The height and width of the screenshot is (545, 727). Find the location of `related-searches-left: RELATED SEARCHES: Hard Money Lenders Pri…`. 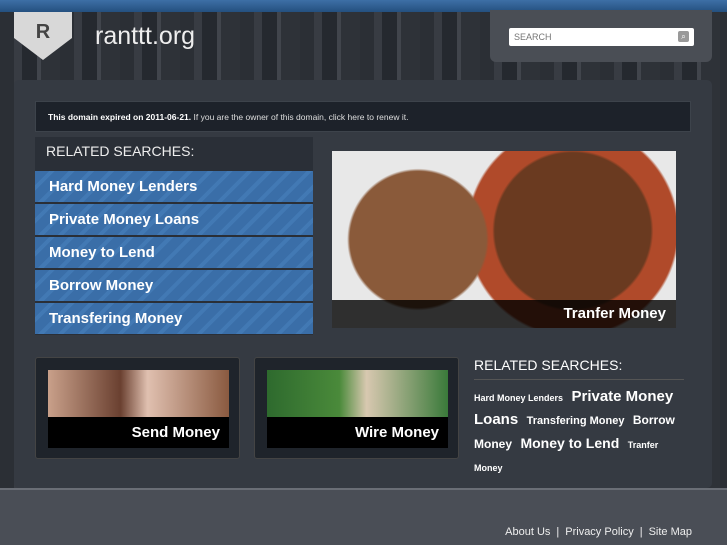

related-searches-left: RELATED SEARCHES: Hard Money Lenders Pri… is located at coordinates (174, 236).